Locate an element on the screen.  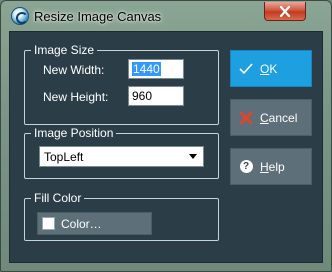
ok-button: OK is located at coordinates (271, 68).